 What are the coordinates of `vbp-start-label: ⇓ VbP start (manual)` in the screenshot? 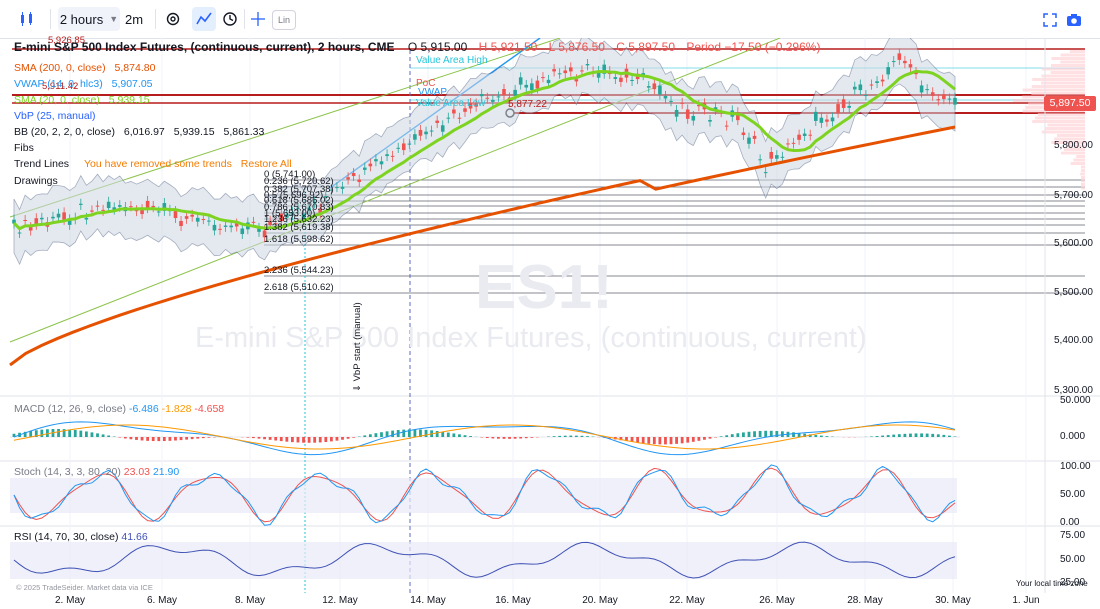 It's located at (357, 347).